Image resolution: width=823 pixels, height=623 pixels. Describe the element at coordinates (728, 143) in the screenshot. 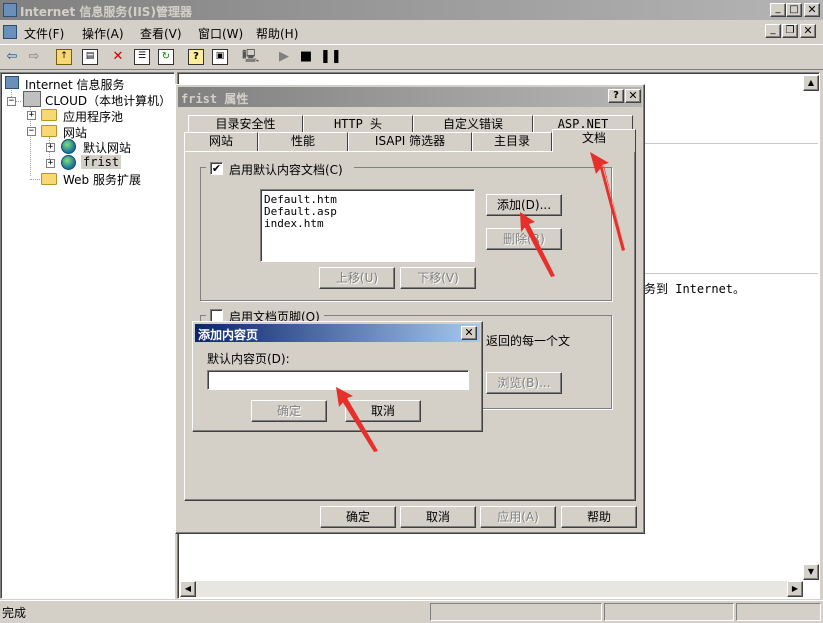

I see `content-header-rule` at that location.